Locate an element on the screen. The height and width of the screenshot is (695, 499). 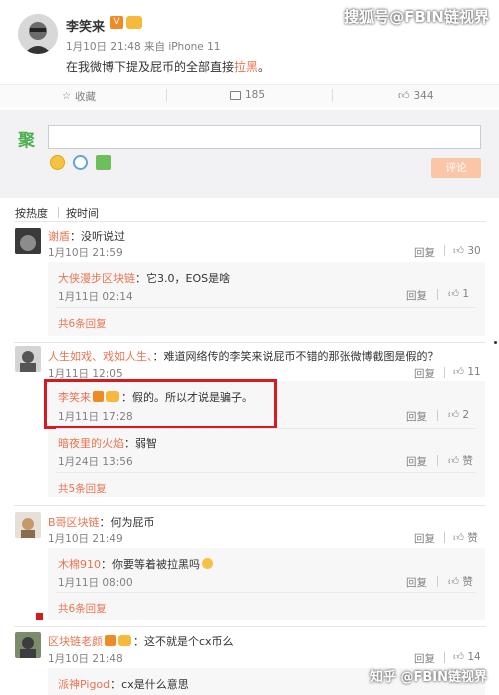
scroll-indicator is located at coordinates (495, 342).